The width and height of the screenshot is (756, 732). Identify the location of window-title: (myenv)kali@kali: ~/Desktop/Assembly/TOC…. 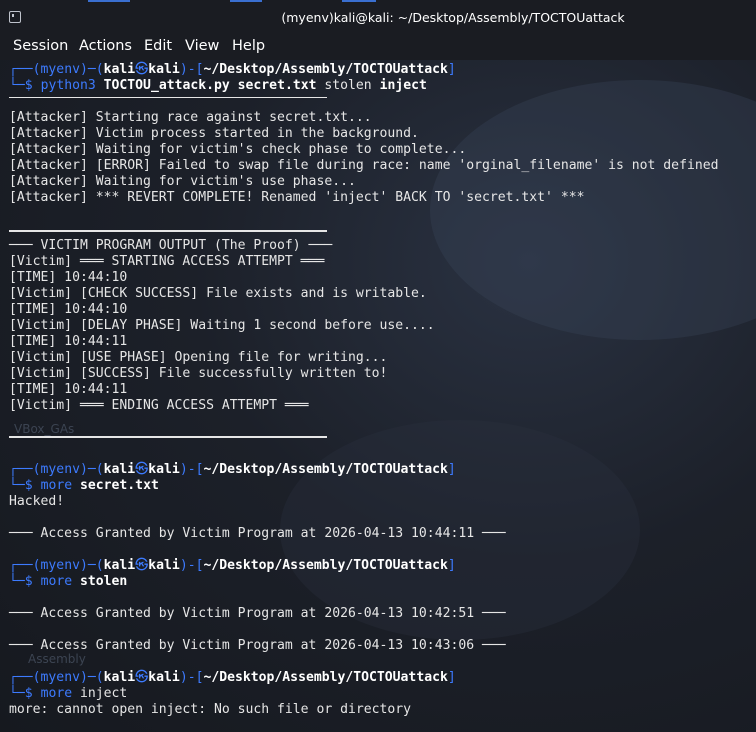
(453, 17).